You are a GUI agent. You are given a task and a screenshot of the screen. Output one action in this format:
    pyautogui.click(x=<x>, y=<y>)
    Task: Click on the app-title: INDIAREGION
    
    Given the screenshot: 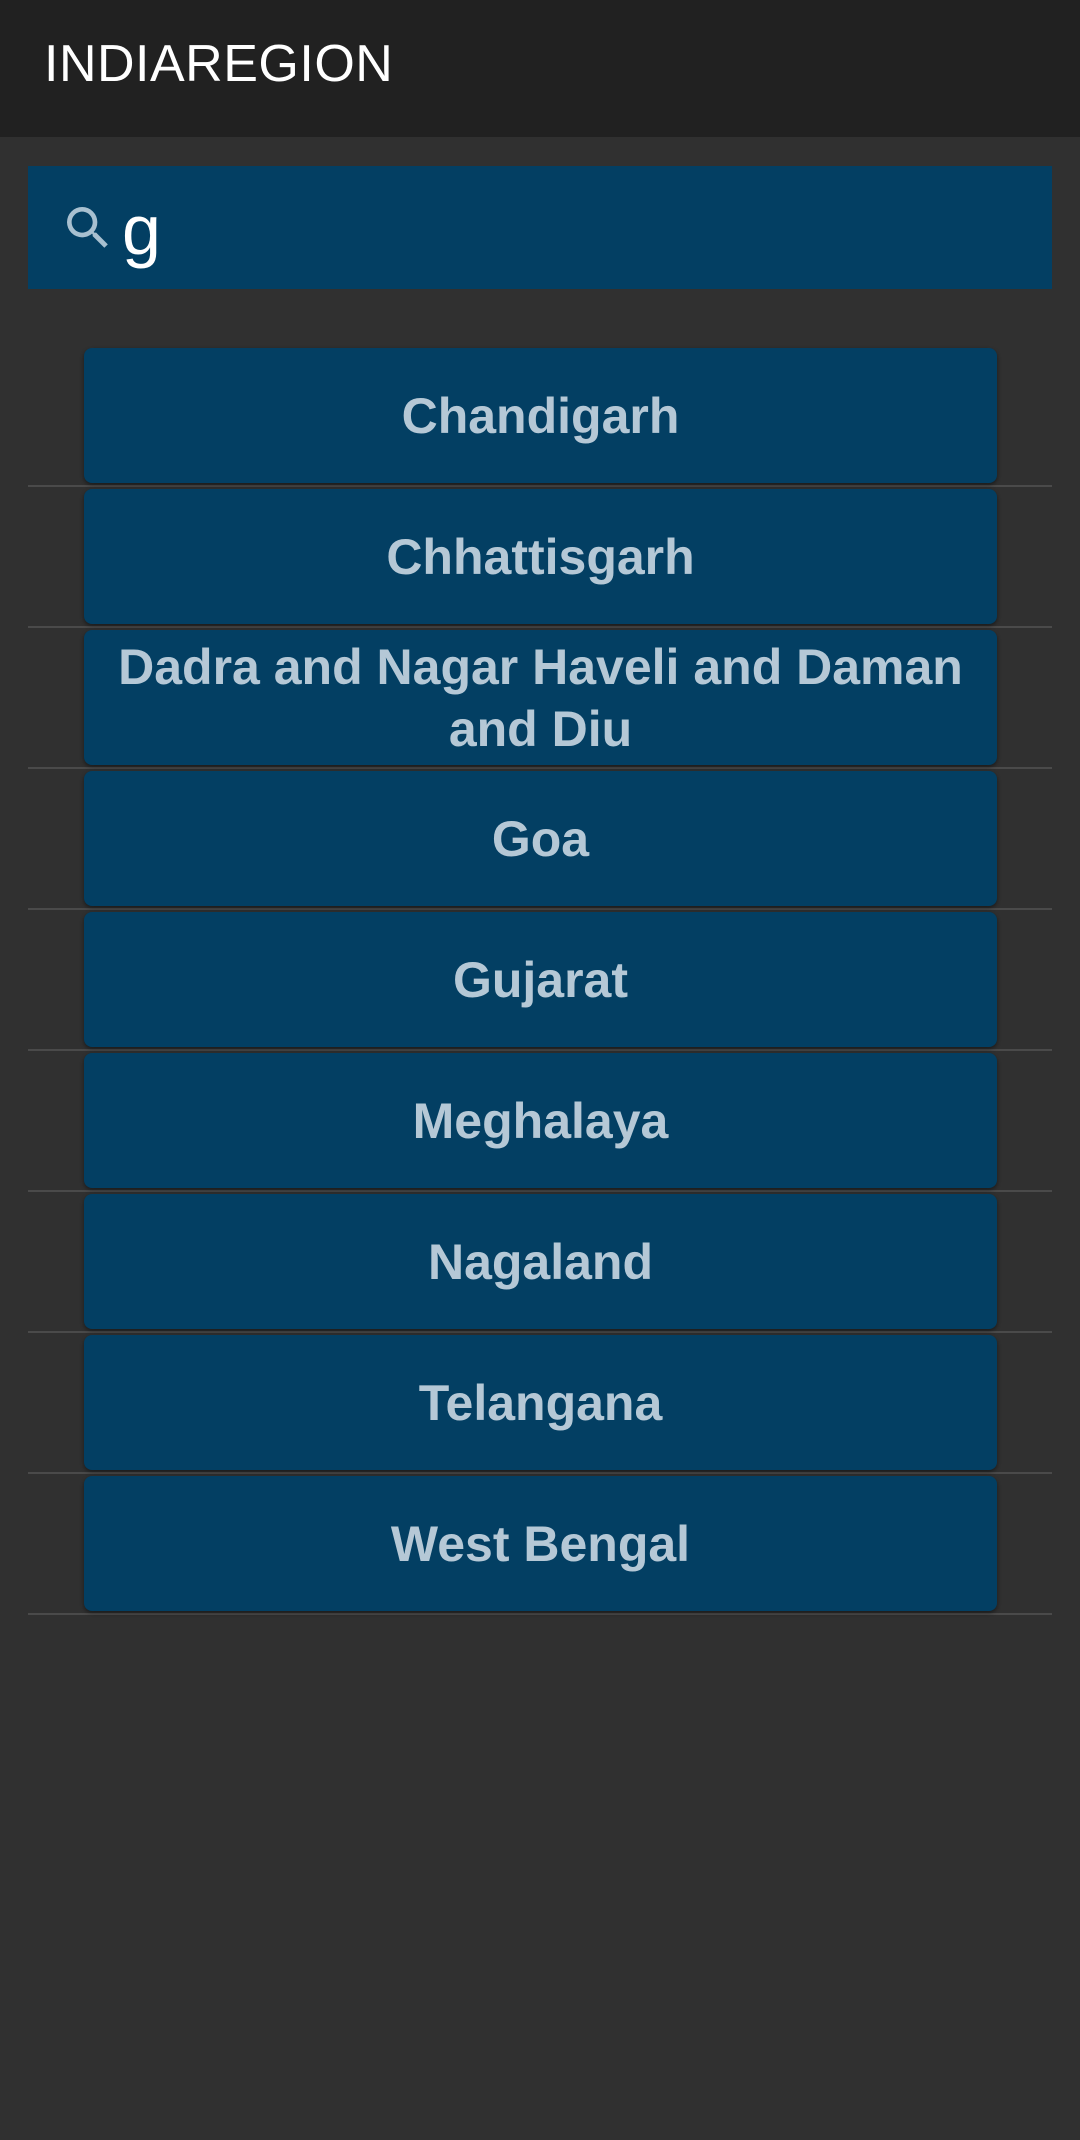 What is the action you would take?
    pyautogui.click(x=219, y=64)
    